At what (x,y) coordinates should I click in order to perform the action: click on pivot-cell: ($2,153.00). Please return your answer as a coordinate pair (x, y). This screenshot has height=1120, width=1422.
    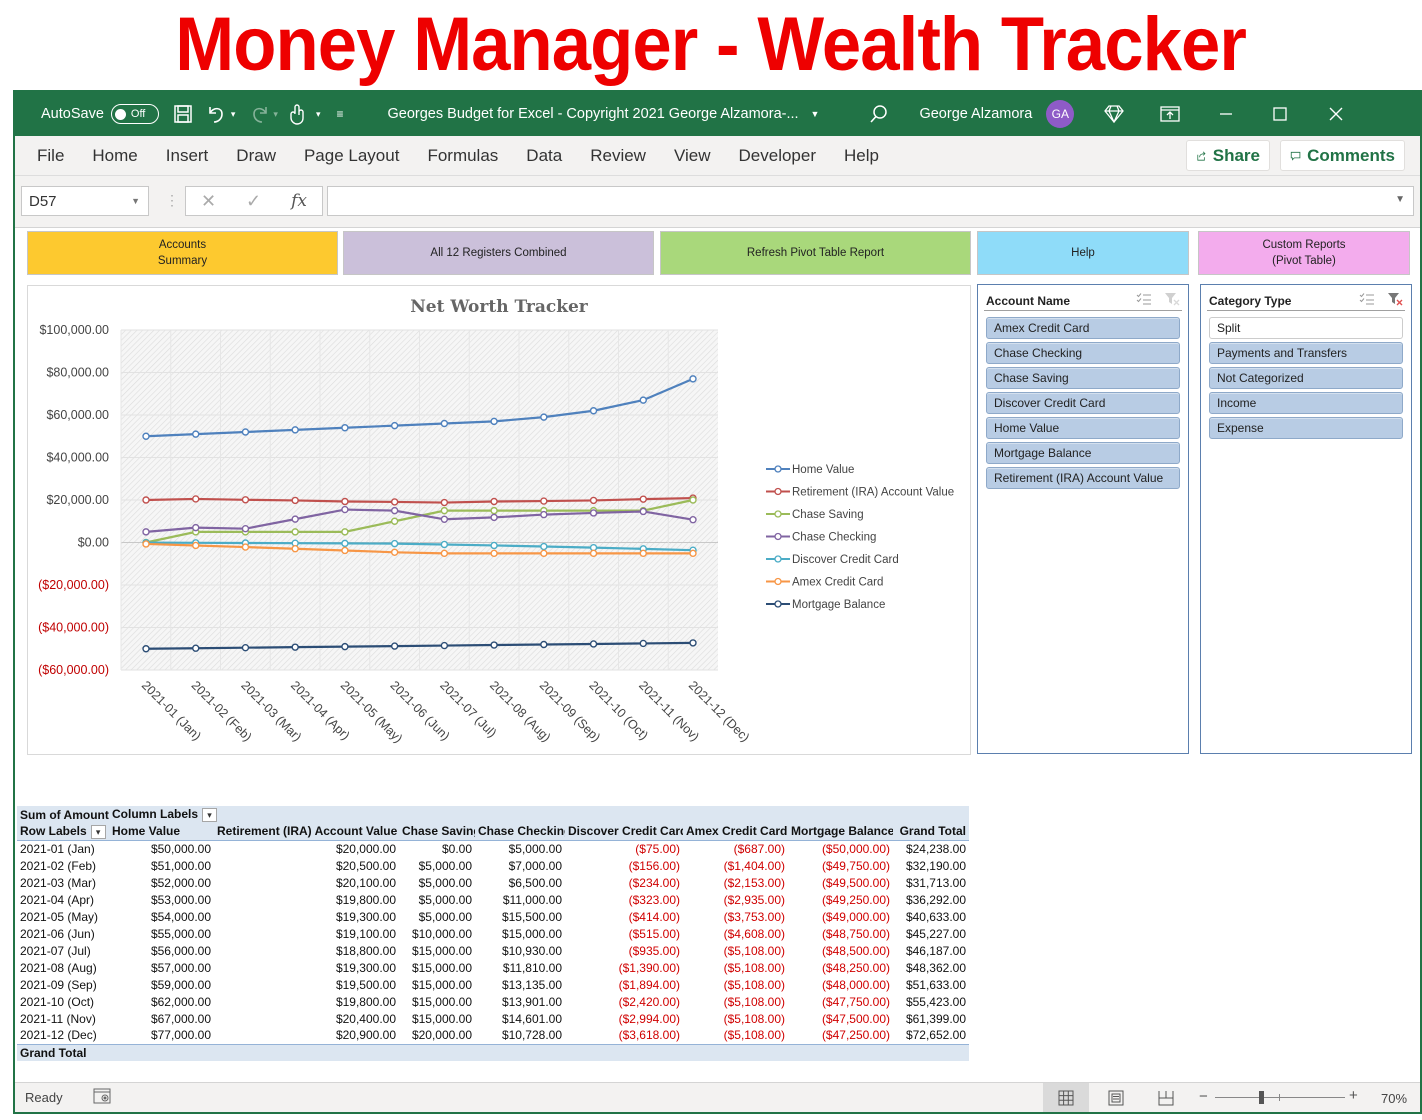
    Looking at the image, I should click on (735, 882).